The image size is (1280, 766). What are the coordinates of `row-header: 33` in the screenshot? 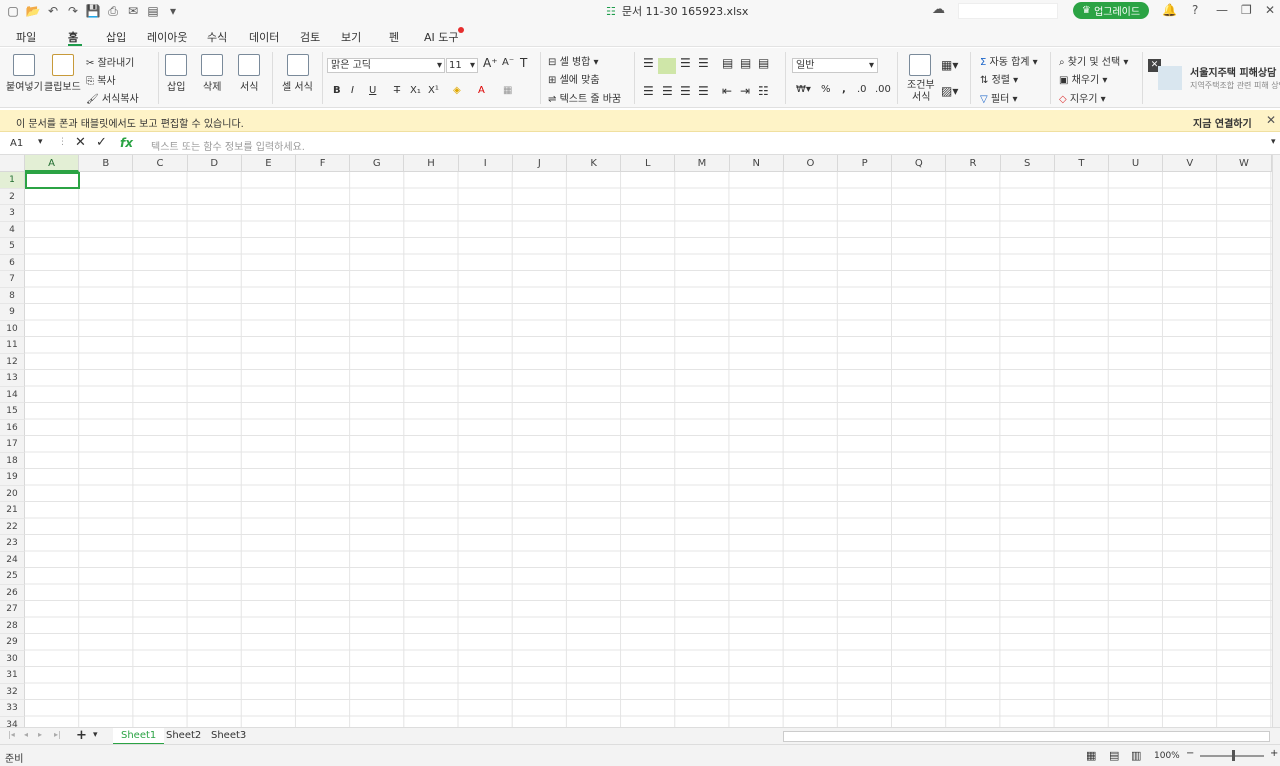 It's located at (12, 708).